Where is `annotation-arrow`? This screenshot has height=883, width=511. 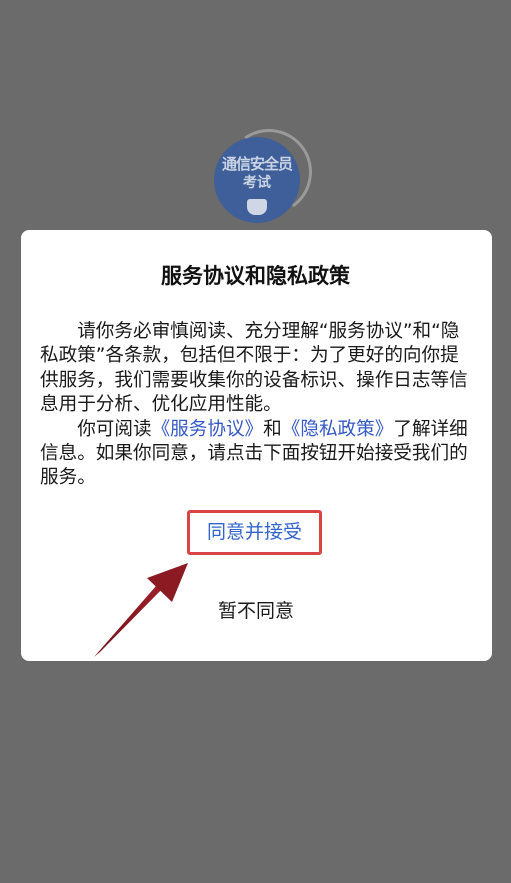 annotation-arrow is located at coordinates (141, 610).